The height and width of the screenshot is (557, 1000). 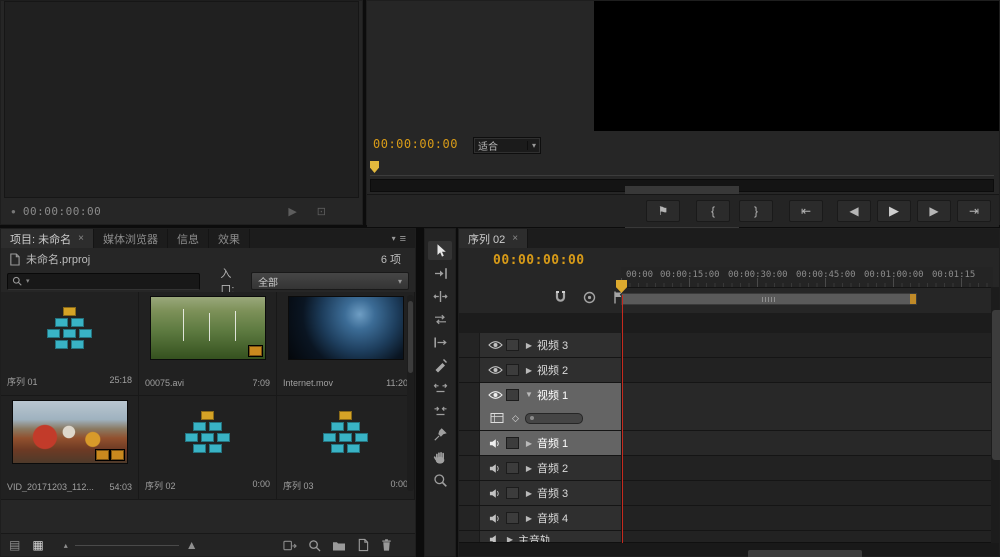 I want to click on icon-view-icon: ▦, so click(x=37, y=545).